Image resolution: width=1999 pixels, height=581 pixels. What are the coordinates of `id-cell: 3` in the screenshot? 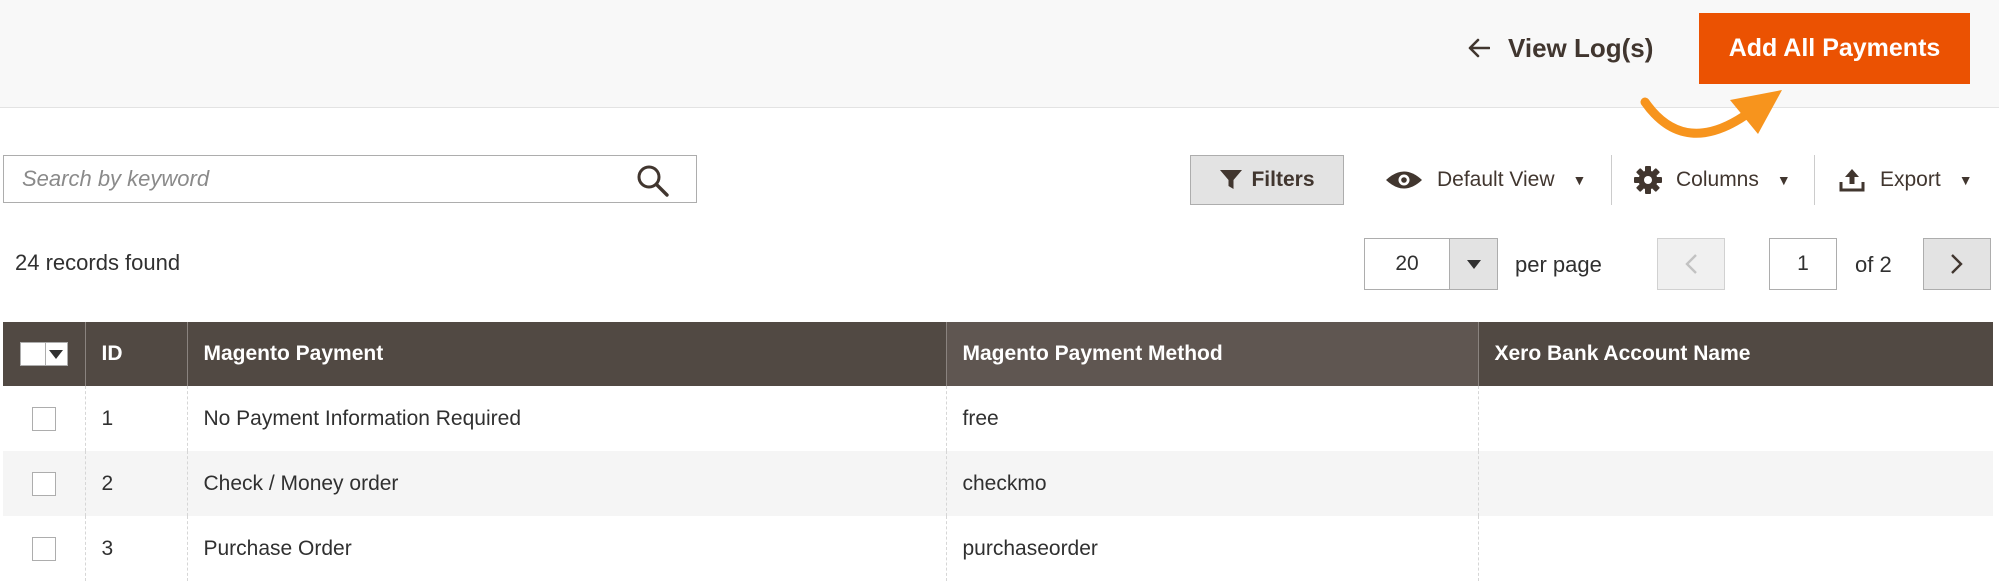 It's located at (135, 548).